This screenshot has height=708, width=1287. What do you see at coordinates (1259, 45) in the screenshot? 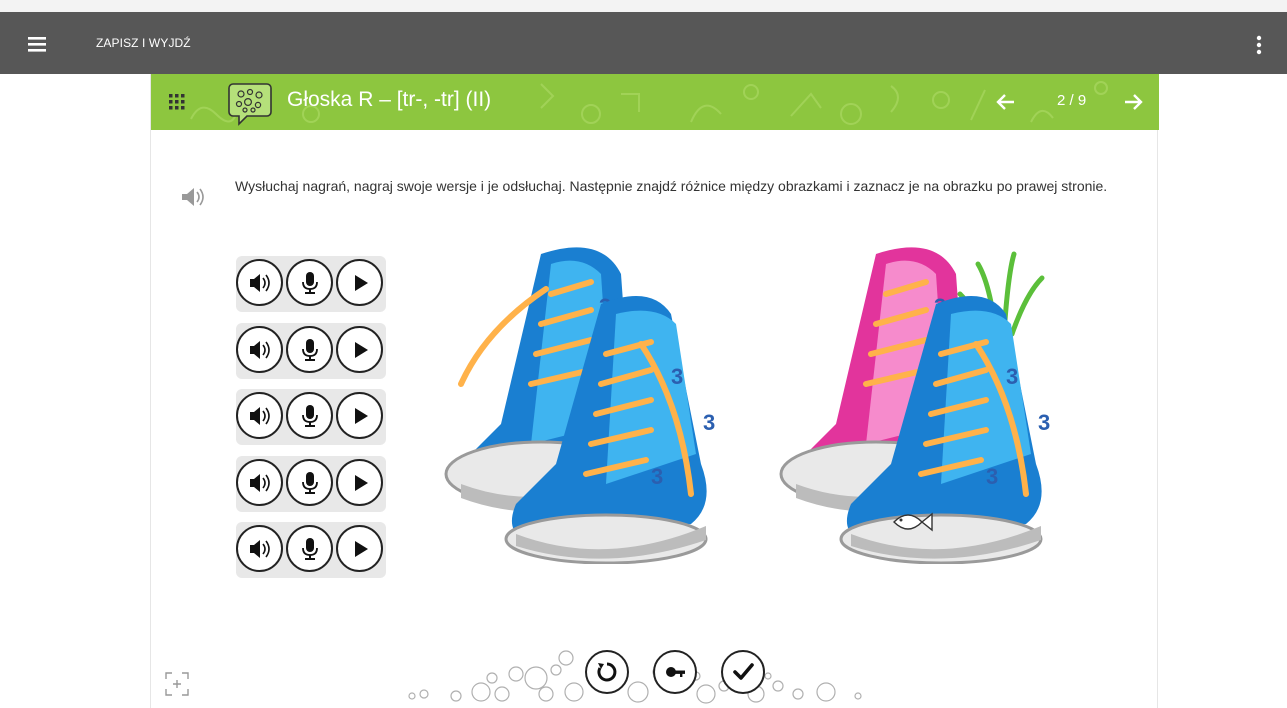
I see `more-options-icon` at bounding box center [1259, 45].